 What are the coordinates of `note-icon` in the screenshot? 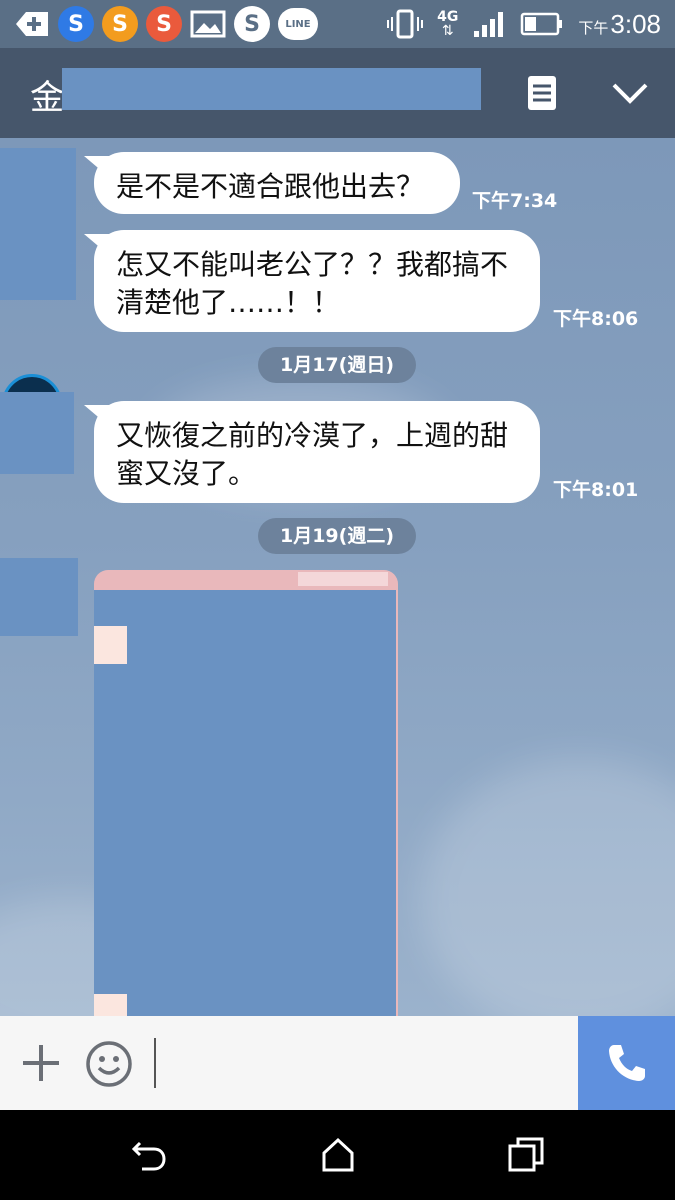 It's located at (542, 93).